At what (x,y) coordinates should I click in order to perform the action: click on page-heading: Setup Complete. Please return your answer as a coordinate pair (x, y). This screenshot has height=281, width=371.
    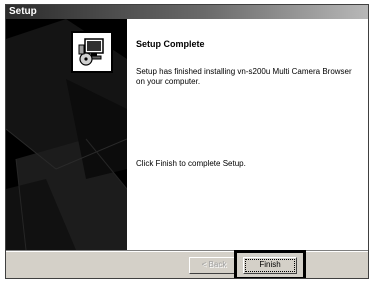
    Looking at the image, I should click on (170, 44).